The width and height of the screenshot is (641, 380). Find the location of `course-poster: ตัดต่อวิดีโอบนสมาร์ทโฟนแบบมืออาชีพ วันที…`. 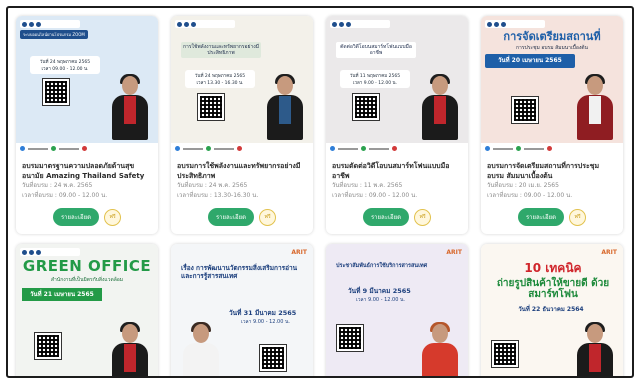

course-poster: ตัดต่อวิดีโอบนสมาร์ทโฟนแบบมืออาชีพ วันที… is located at coordinates (397, 85).